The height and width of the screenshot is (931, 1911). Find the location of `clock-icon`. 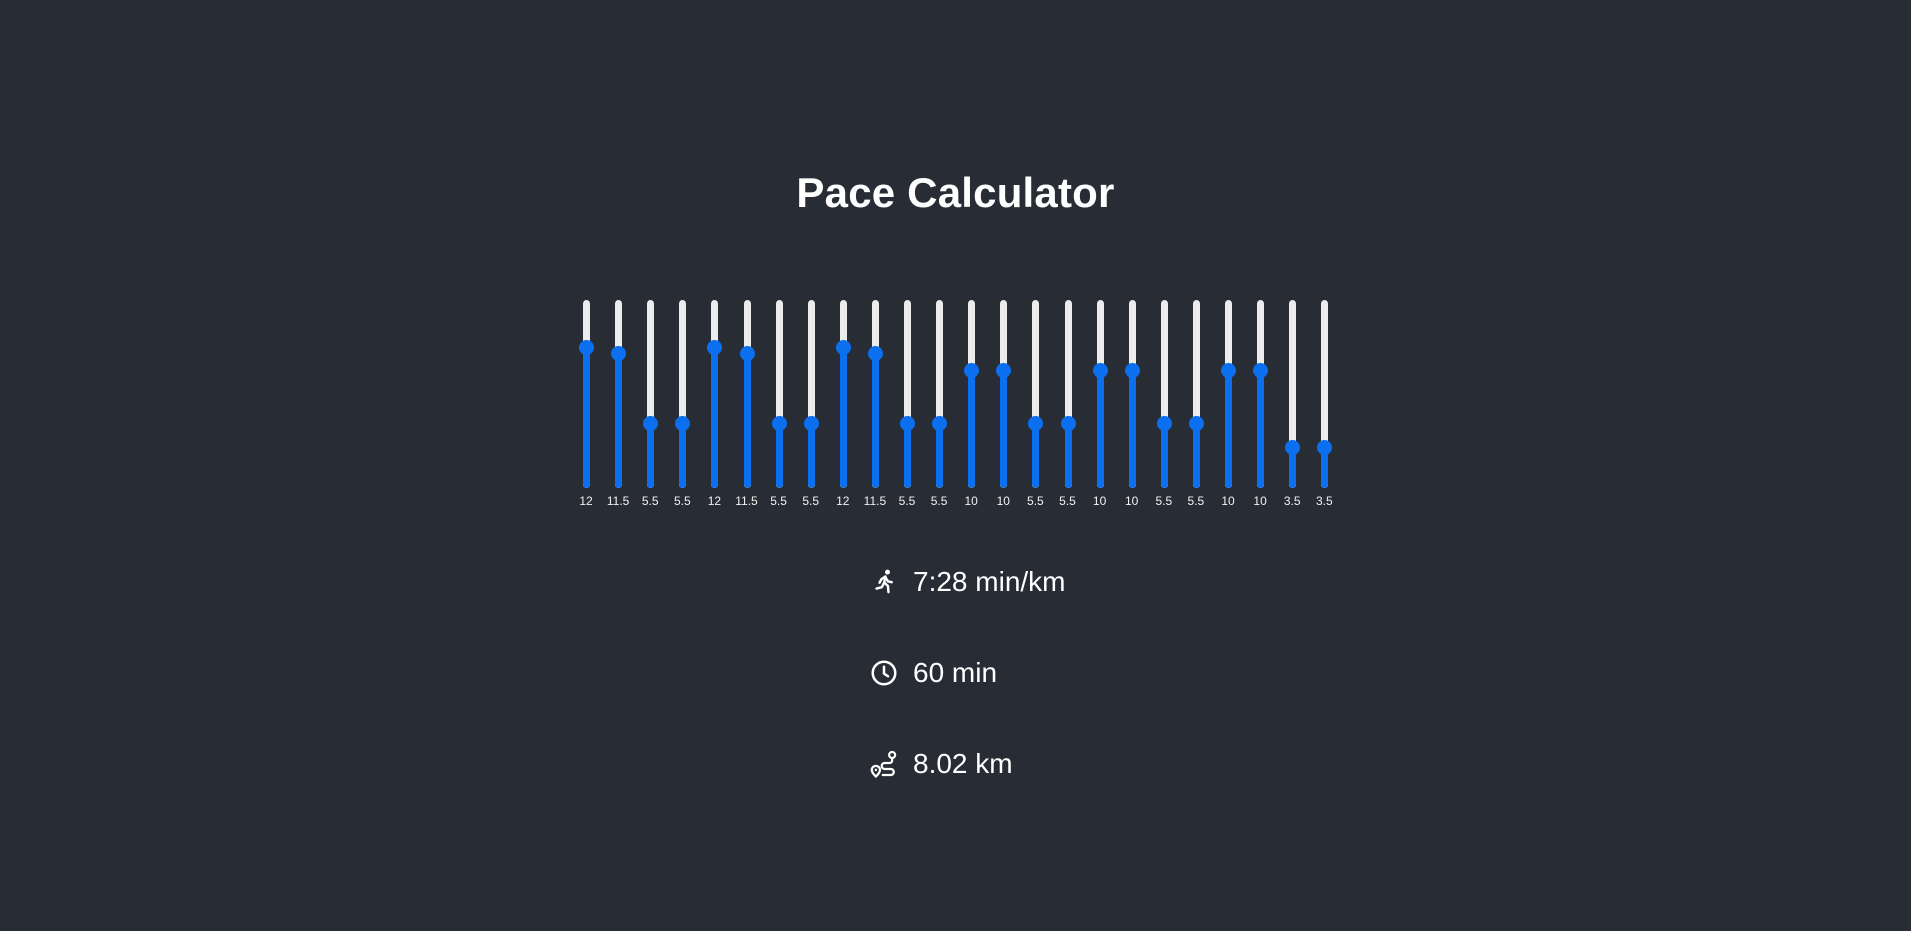

clock-icon is located at coordinates (884, 673).